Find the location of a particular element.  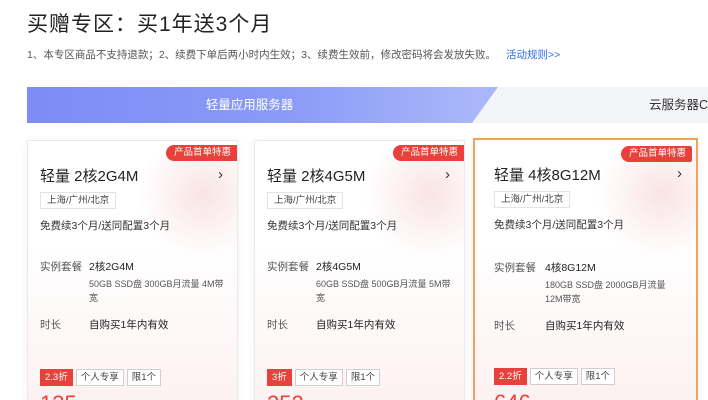

discount-badge: 3折 is located at coordinates (279, 377).